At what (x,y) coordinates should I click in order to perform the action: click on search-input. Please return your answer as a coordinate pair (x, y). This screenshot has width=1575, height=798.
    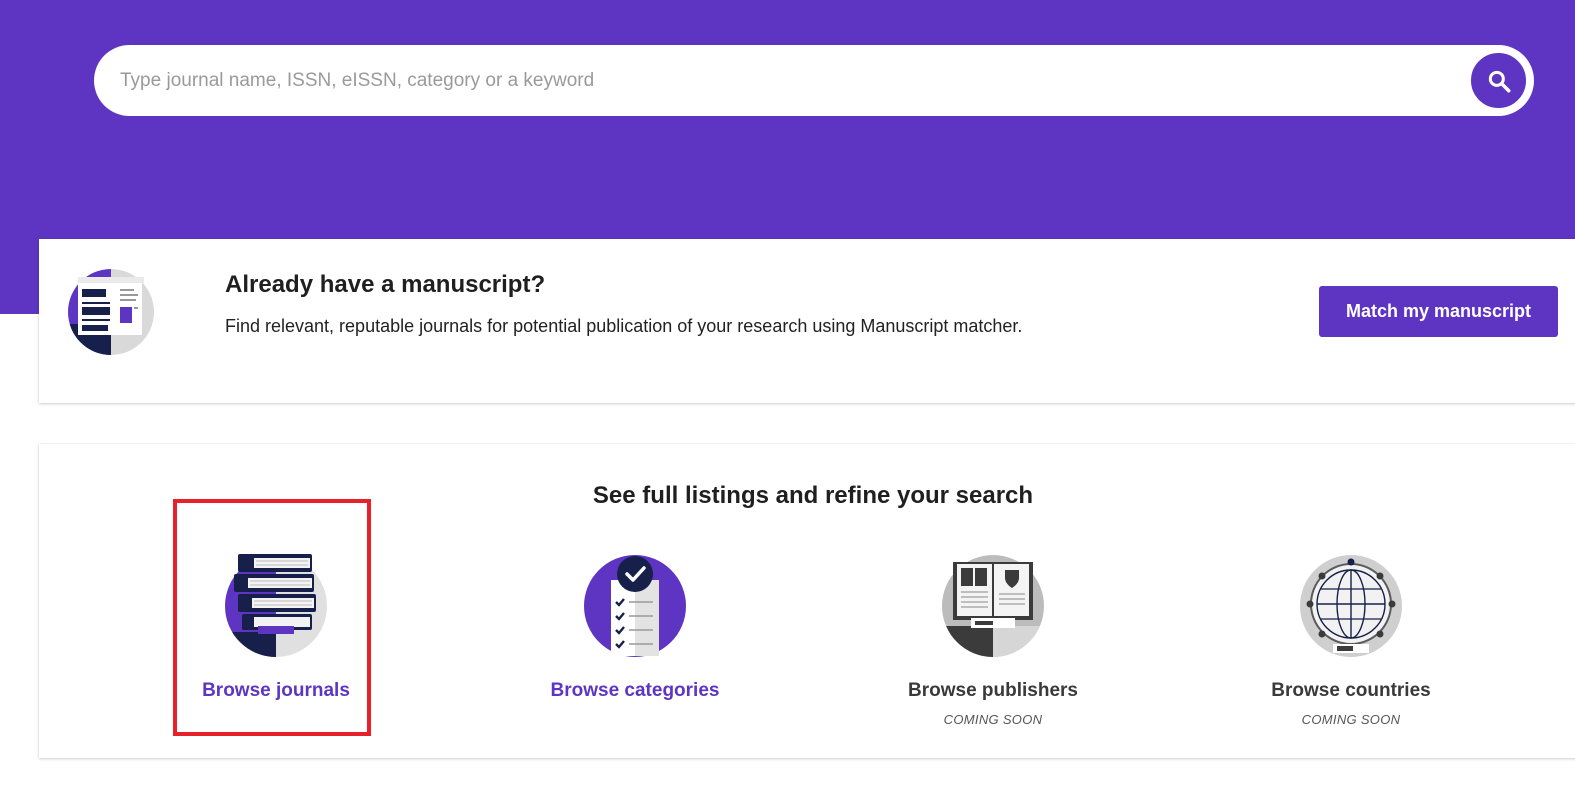
    Looking at the image, I should click on (814, 80).